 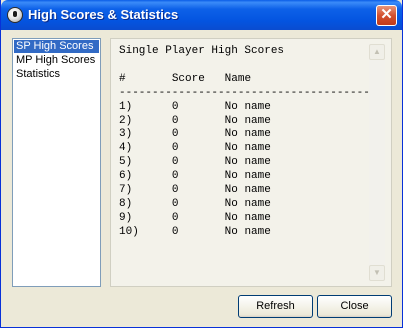 What do you see at coordinates (126, 162) in the screenshot?
I see `row-rank: 5)` at bounding box center [126, 162].